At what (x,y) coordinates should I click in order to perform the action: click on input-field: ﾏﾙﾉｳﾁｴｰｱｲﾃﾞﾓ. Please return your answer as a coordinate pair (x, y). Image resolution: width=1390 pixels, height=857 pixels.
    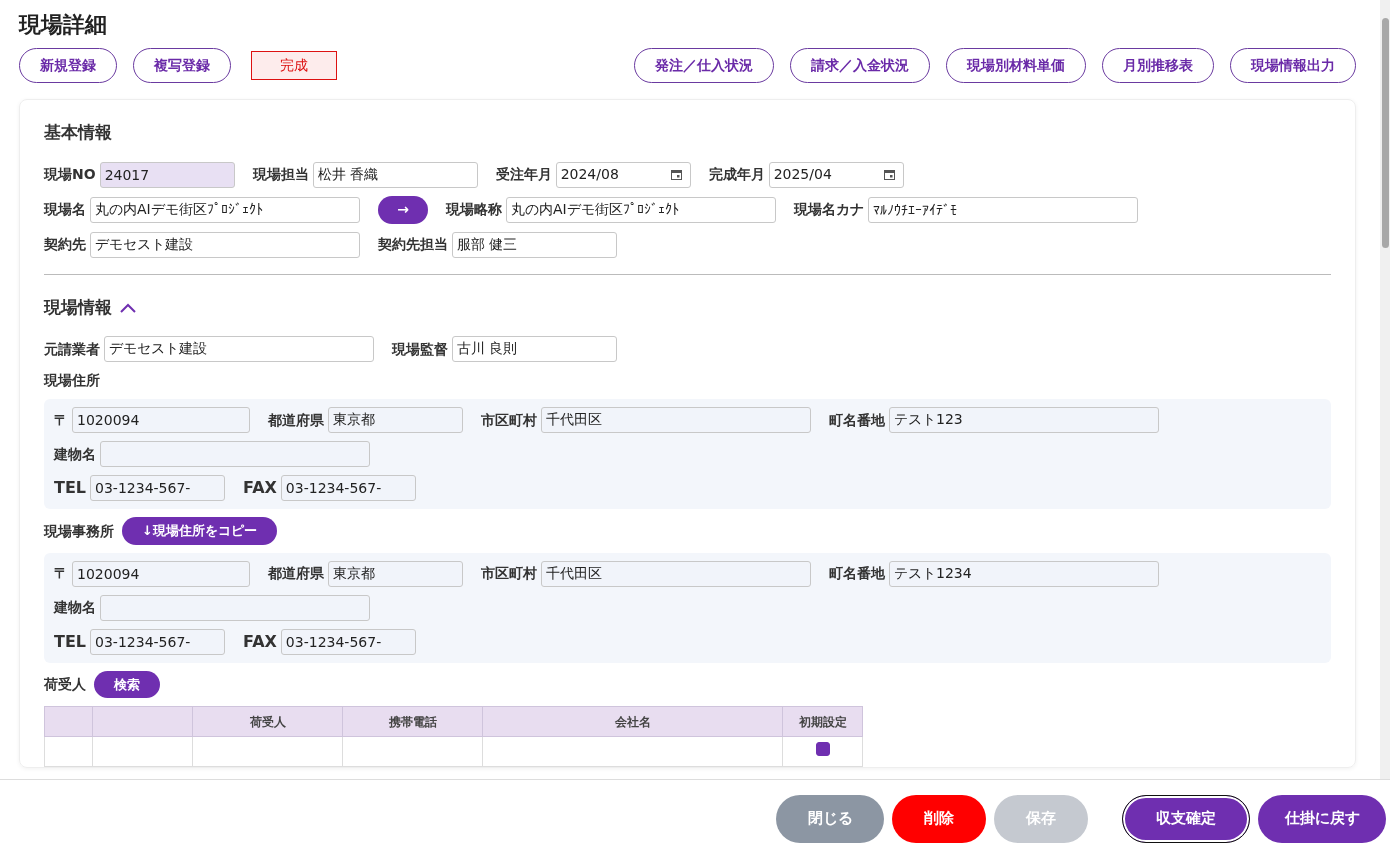
    Looking at the image, I should click on (1003, 209).